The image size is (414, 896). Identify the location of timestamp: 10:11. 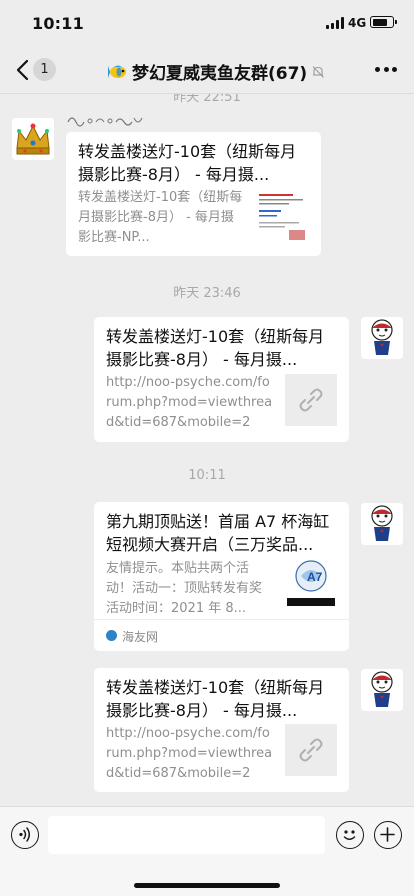
(207, 475).